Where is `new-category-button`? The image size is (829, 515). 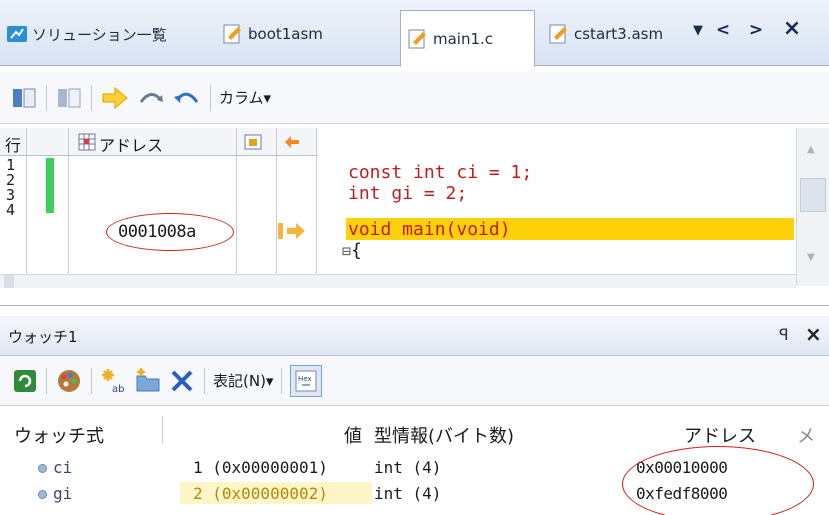
new-category-button is located at coordinates (148, 381).